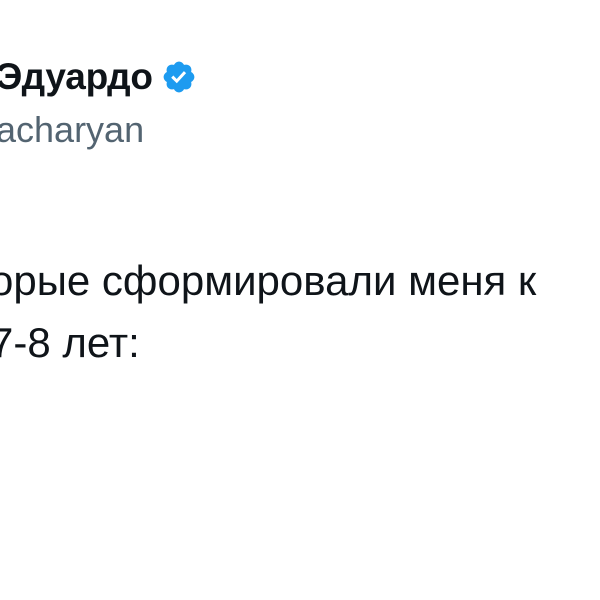  I want to click on verified-badge-icon, so click(179, 77).